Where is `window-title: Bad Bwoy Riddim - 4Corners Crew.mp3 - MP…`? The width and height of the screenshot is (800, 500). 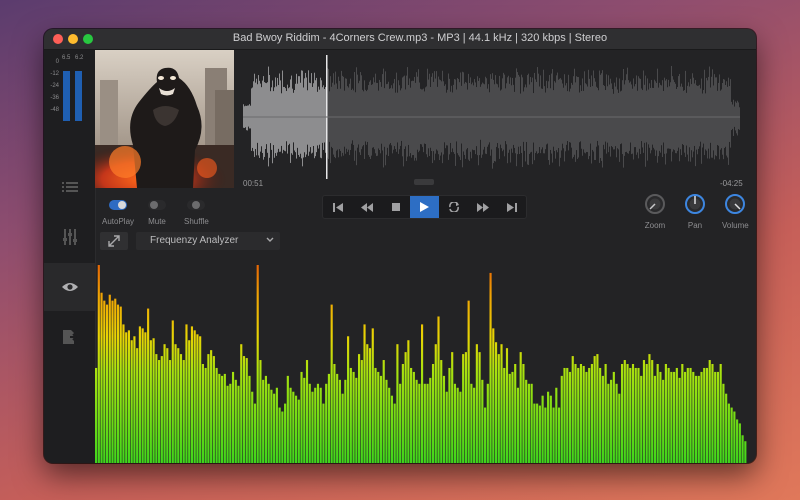 window-title: Bad Bwoy Riddim - 4Corners Crew.mp3 - MP… is located at coordinates (420, 38).